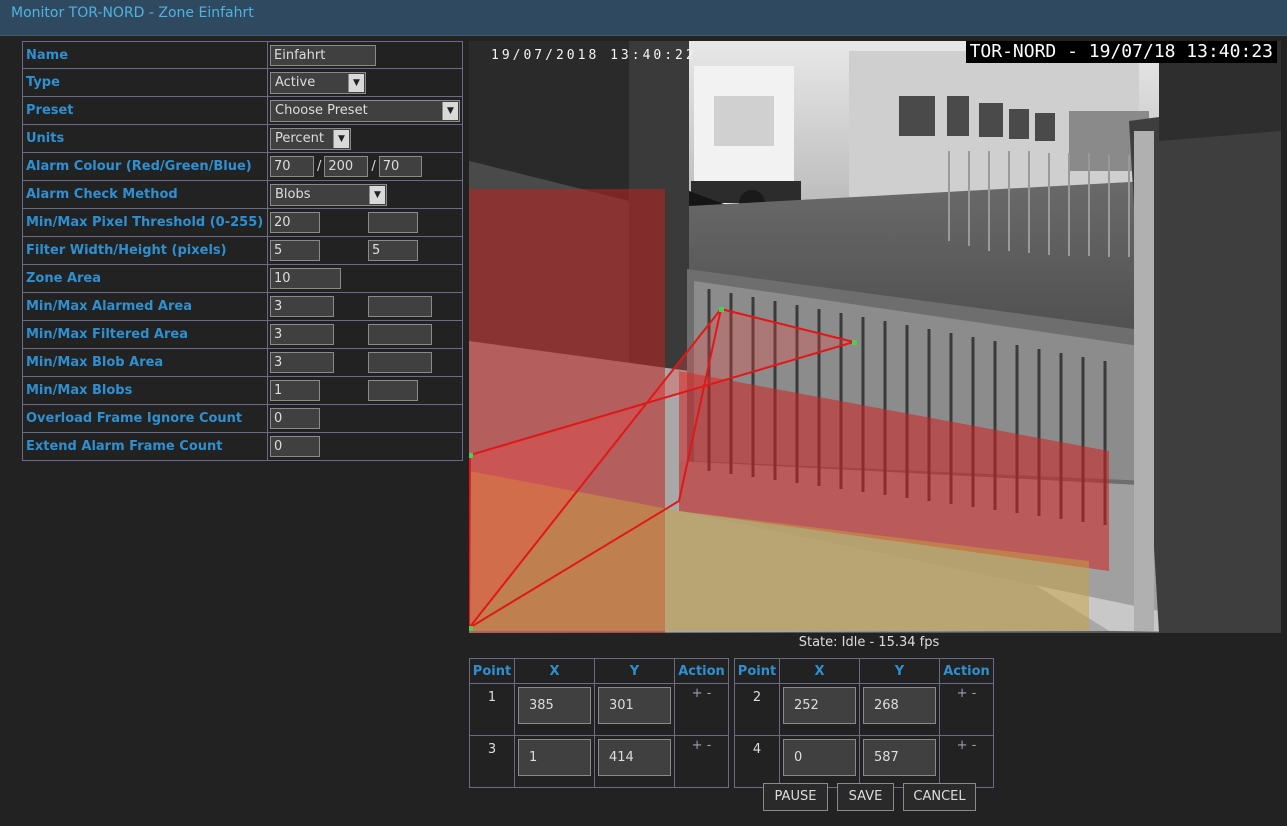 The width and height of the screenshot is (1287, 826). I want to click on preset-label: Preset, so click(145, 110).